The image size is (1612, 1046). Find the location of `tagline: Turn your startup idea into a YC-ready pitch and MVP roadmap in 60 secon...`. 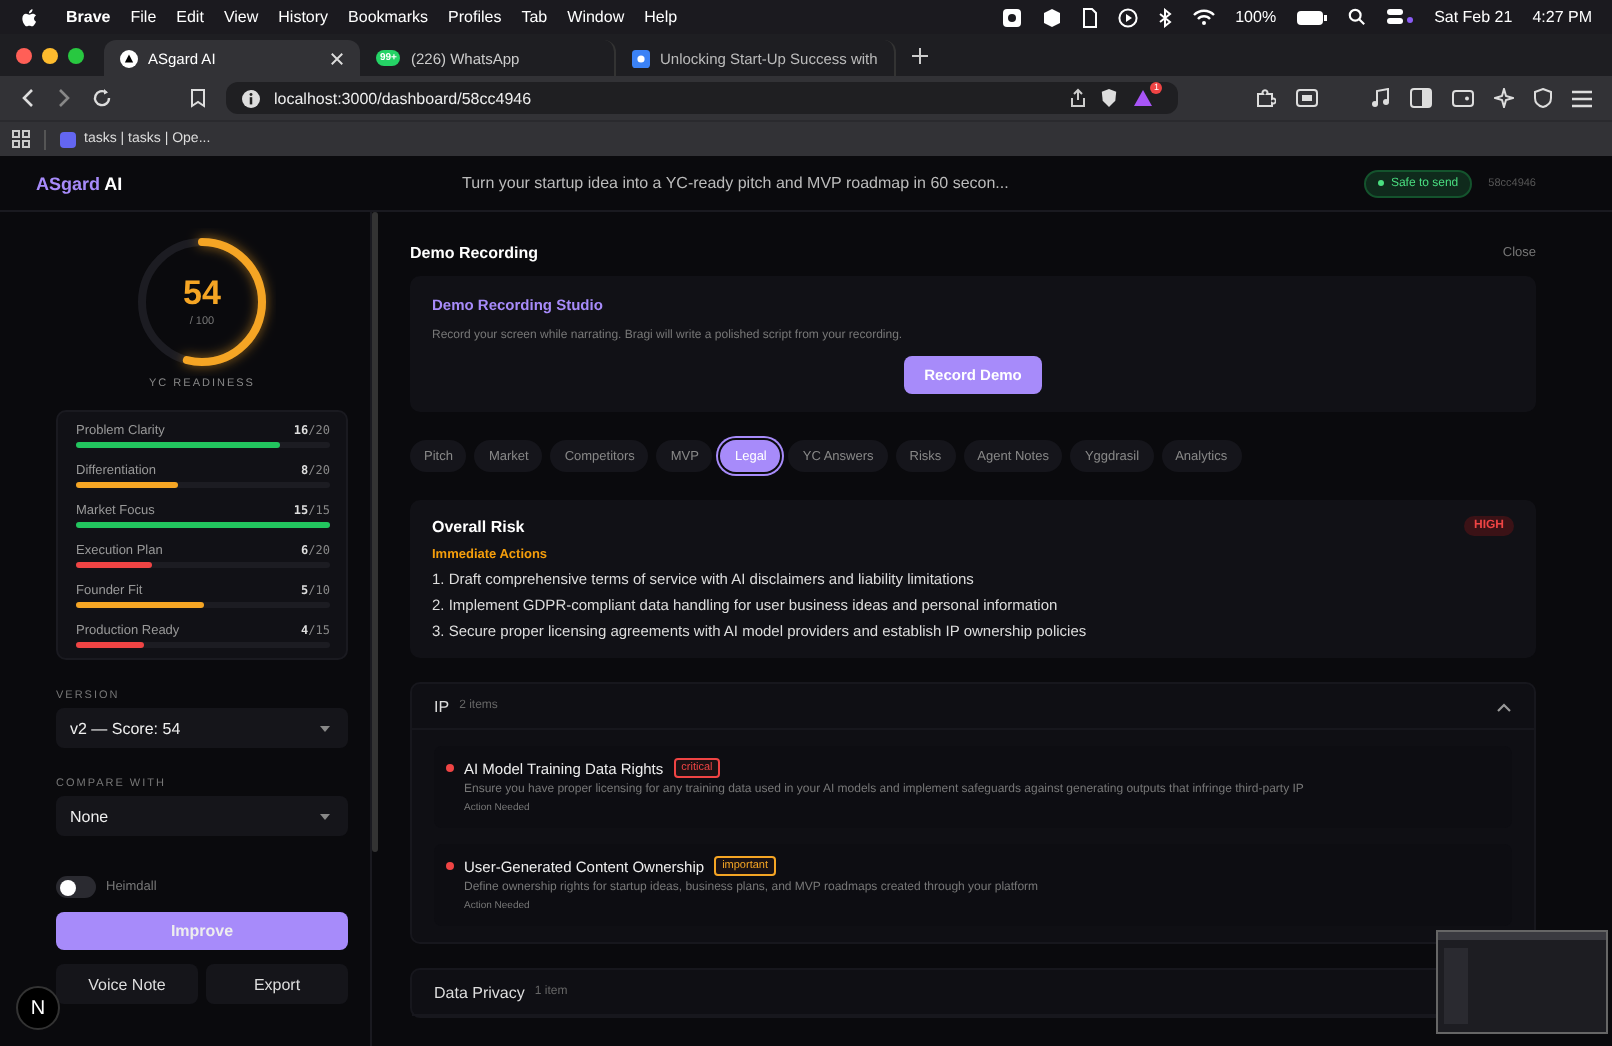

tagline: Turn your startup idea into a YC-ready pitch and MVP roadmap in 60 secon... is located at coordinates (735, 183).